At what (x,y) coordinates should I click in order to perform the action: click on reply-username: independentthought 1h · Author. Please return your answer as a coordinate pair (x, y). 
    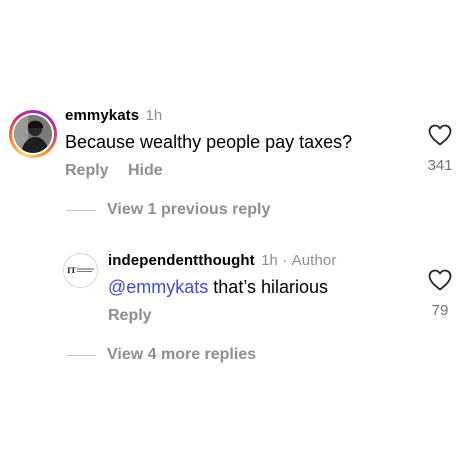
    Looking at the image, I should click on (222, 260).